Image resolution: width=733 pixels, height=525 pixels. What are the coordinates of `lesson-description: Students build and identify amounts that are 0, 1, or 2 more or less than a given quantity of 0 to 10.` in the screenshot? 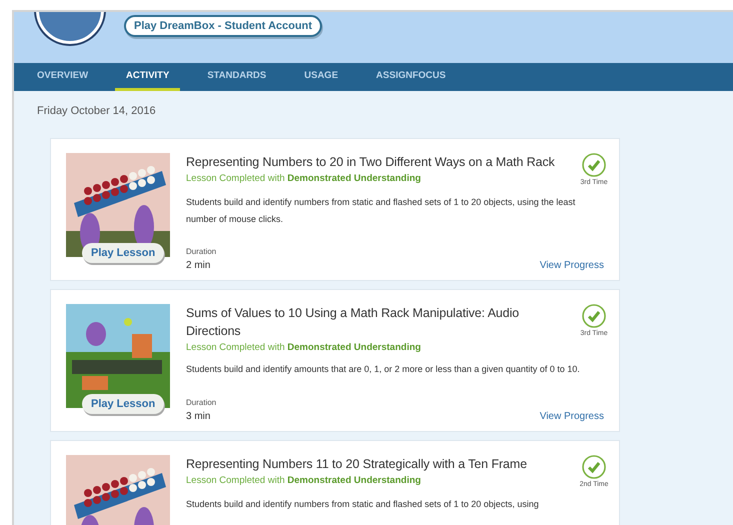 It's located at (383, 369).